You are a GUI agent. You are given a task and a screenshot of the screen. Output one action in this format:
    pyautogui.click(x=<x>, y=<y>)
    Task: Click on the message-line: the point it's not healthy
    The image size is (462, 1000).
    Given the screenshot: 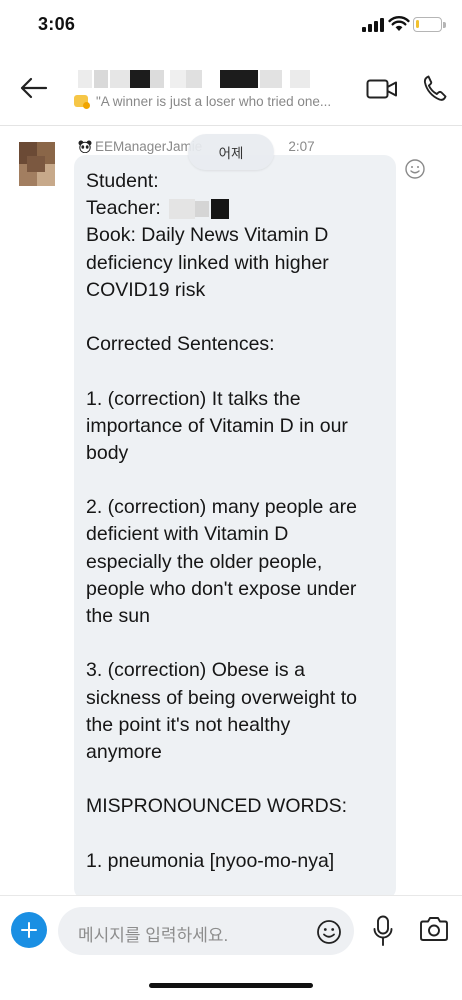 What is the action you would take?
    pyautogui.click(x=236, y=725)
    